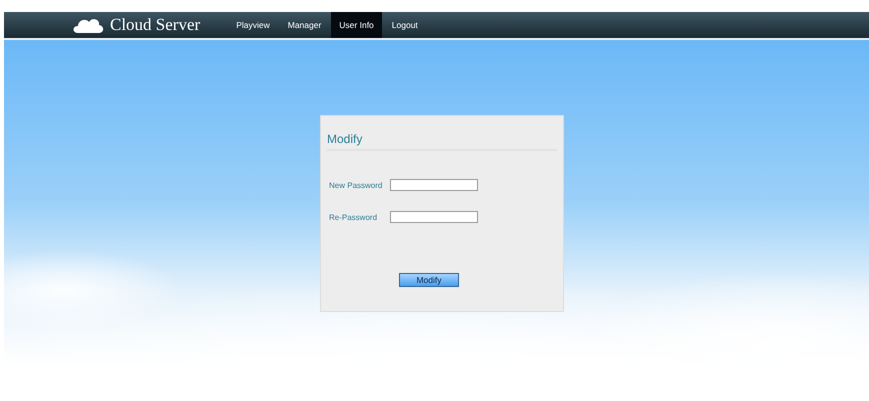  Describe the element at coordinates (356, 185) in the screenshot. I see `field-label: New Password` at that location.